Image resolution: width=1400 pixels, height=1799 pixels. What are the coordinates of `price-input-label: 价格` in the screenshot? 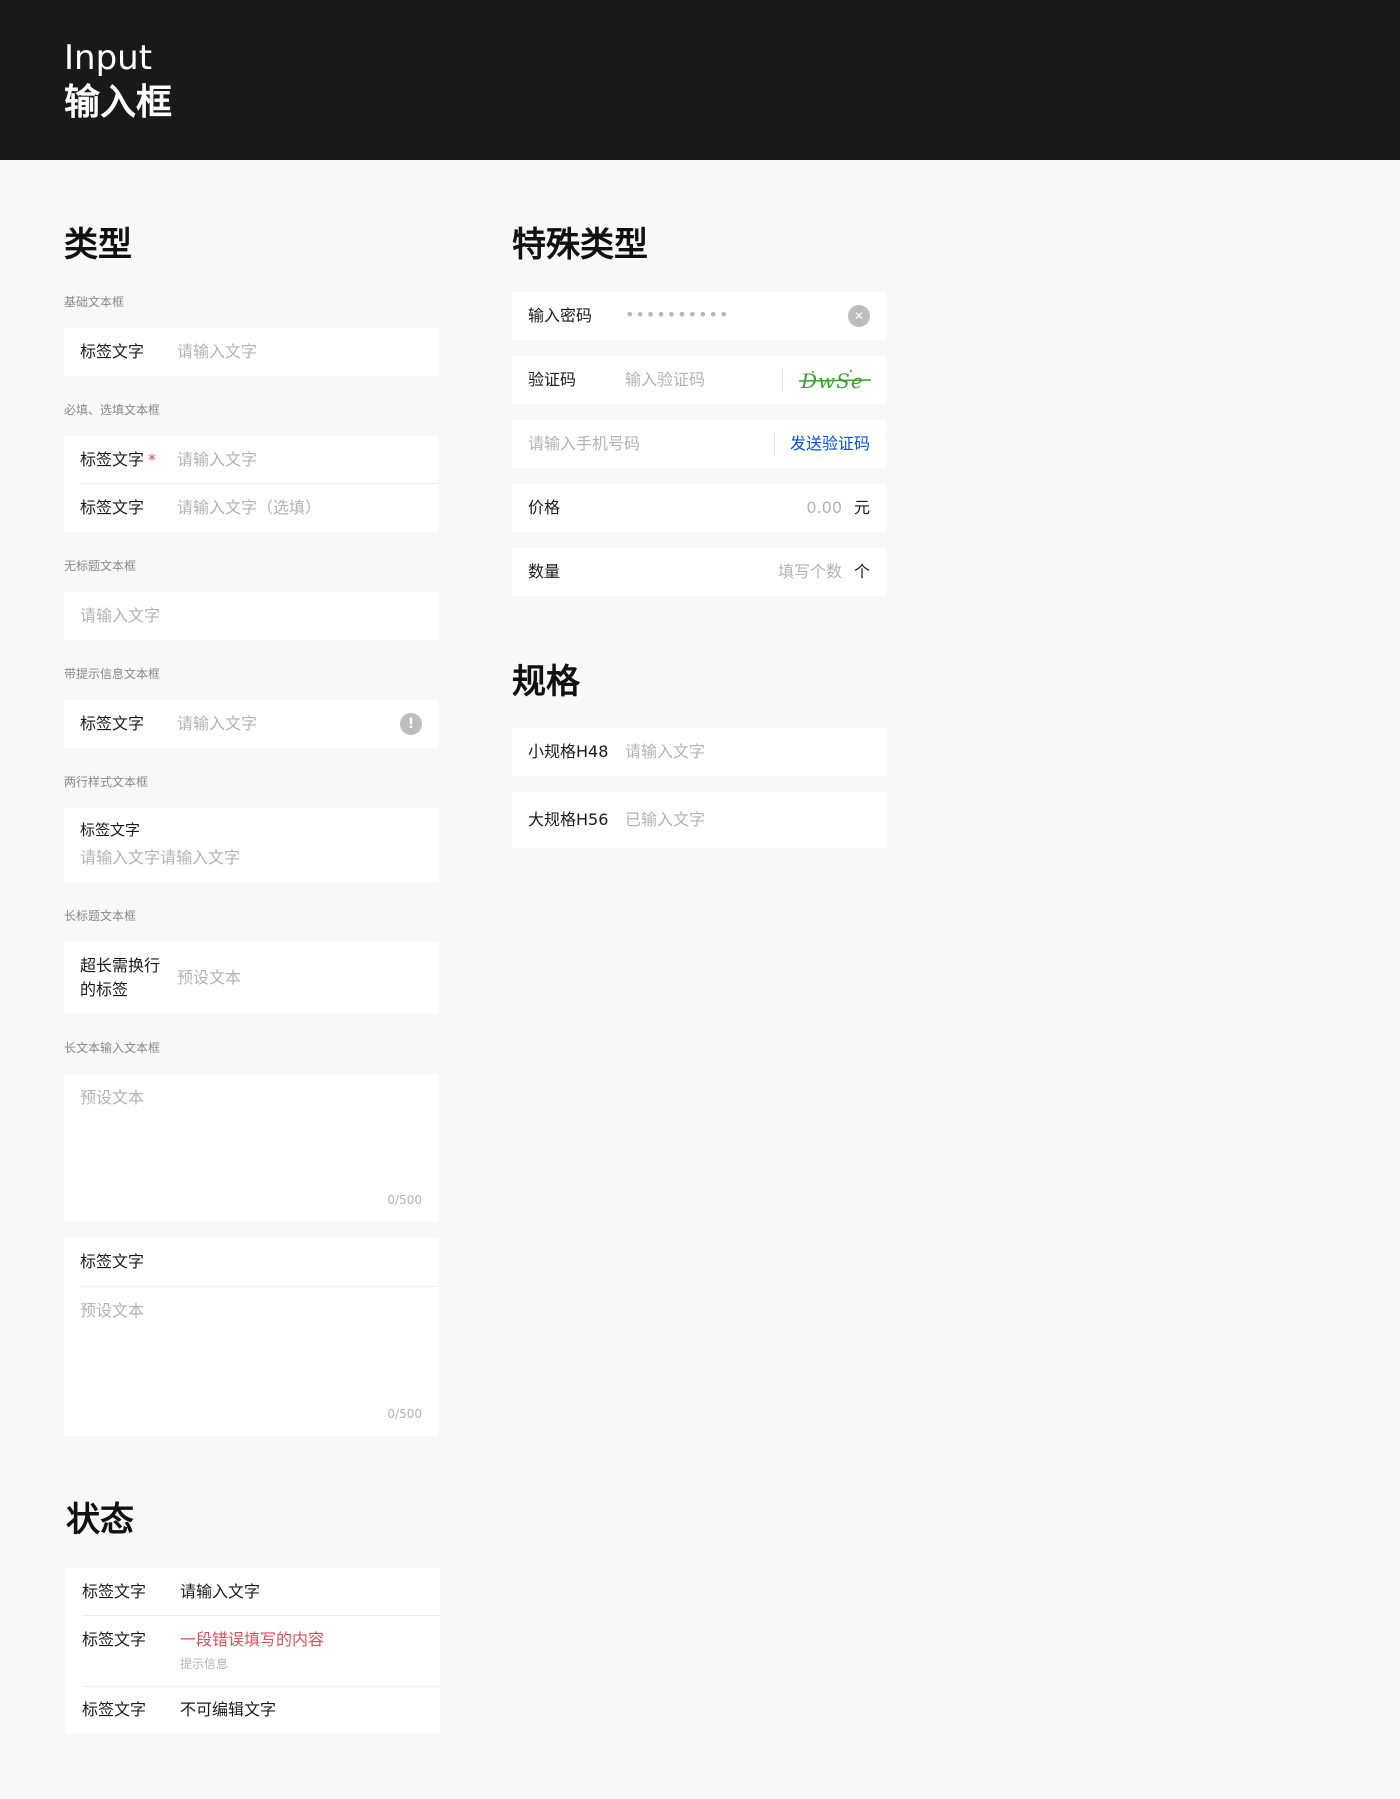 It's located at (544, 507).